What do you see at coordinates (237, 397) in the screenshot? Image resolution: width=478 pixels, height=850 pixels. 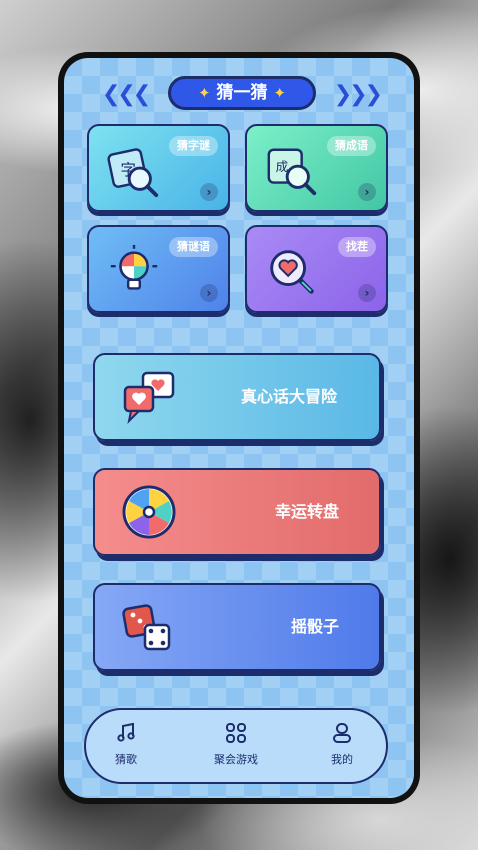 I see `game-truth-or-dare: 真心话大冒险` at bounding box center [237, 397].